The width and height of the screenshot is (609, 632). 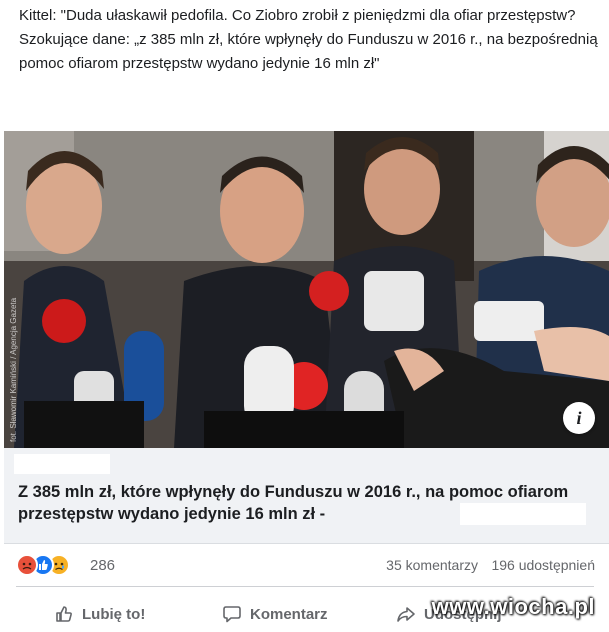 I want to click on comment-label: Komentarz, so click(x=289, y=614).